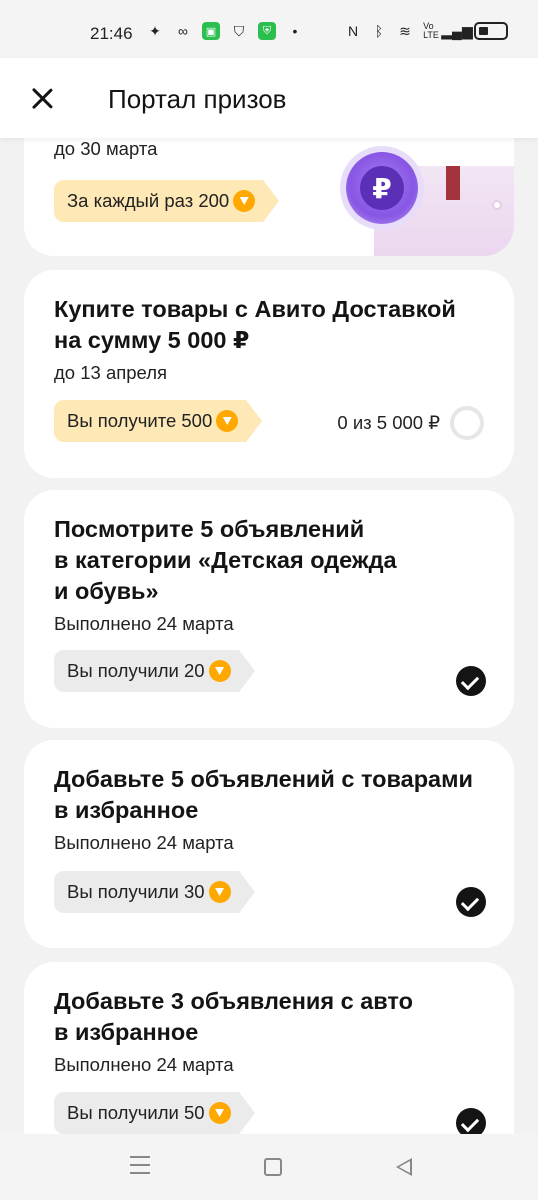 This screenshot has width=538, height=1200. Describe the element at coordinates (111, 33) in the screenshot. I see `status-time: 21:46` at that location.